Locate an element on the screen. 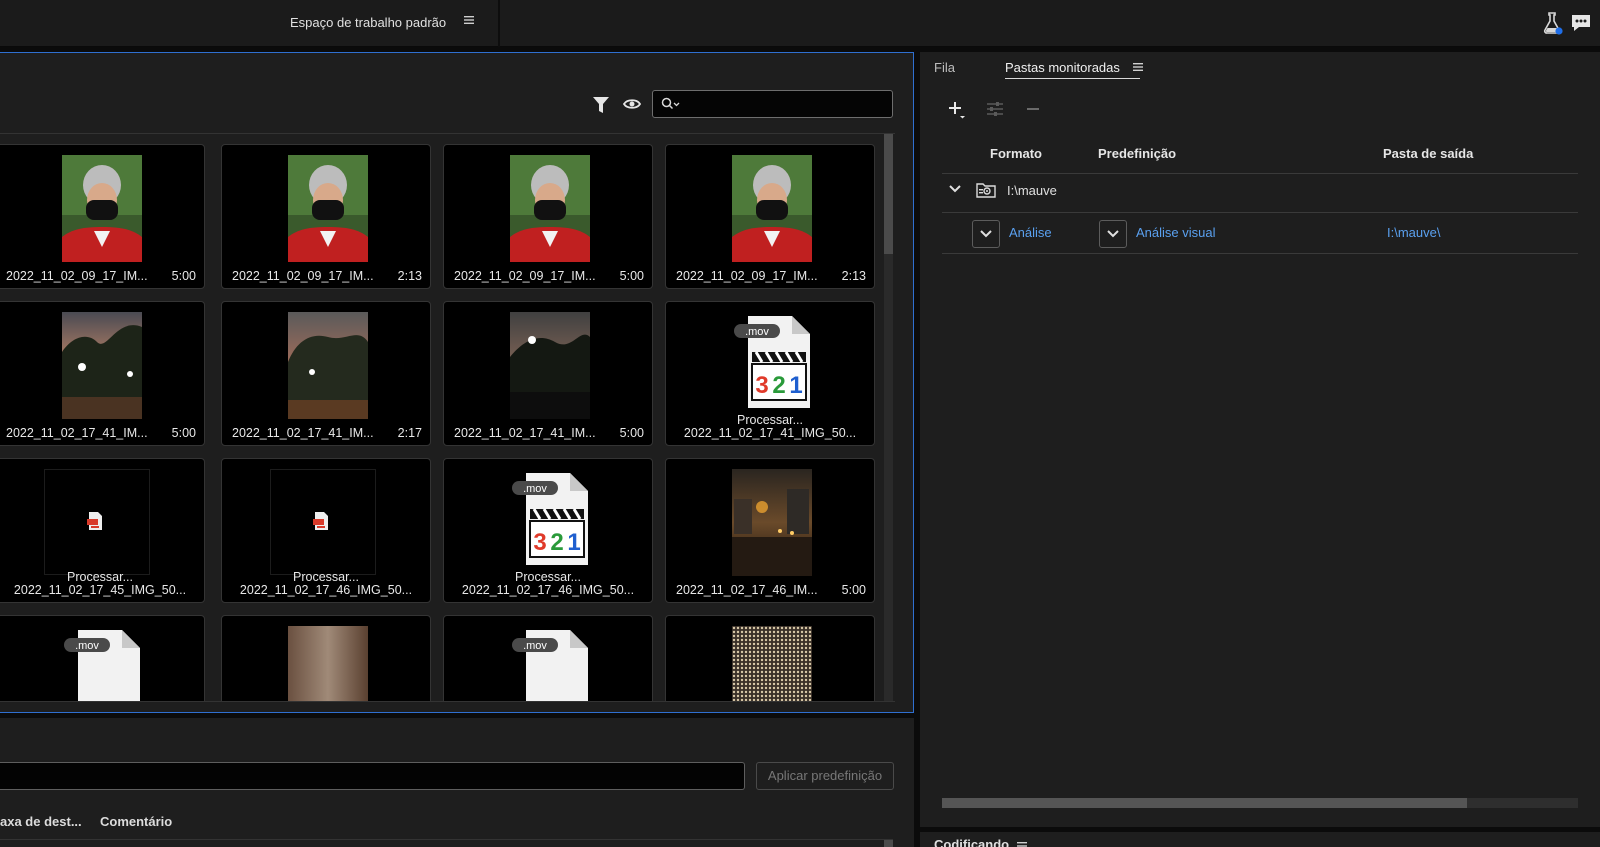 The height and width of the screenshot is (847, 1600). search-icon is located at coordinates (670, 103).